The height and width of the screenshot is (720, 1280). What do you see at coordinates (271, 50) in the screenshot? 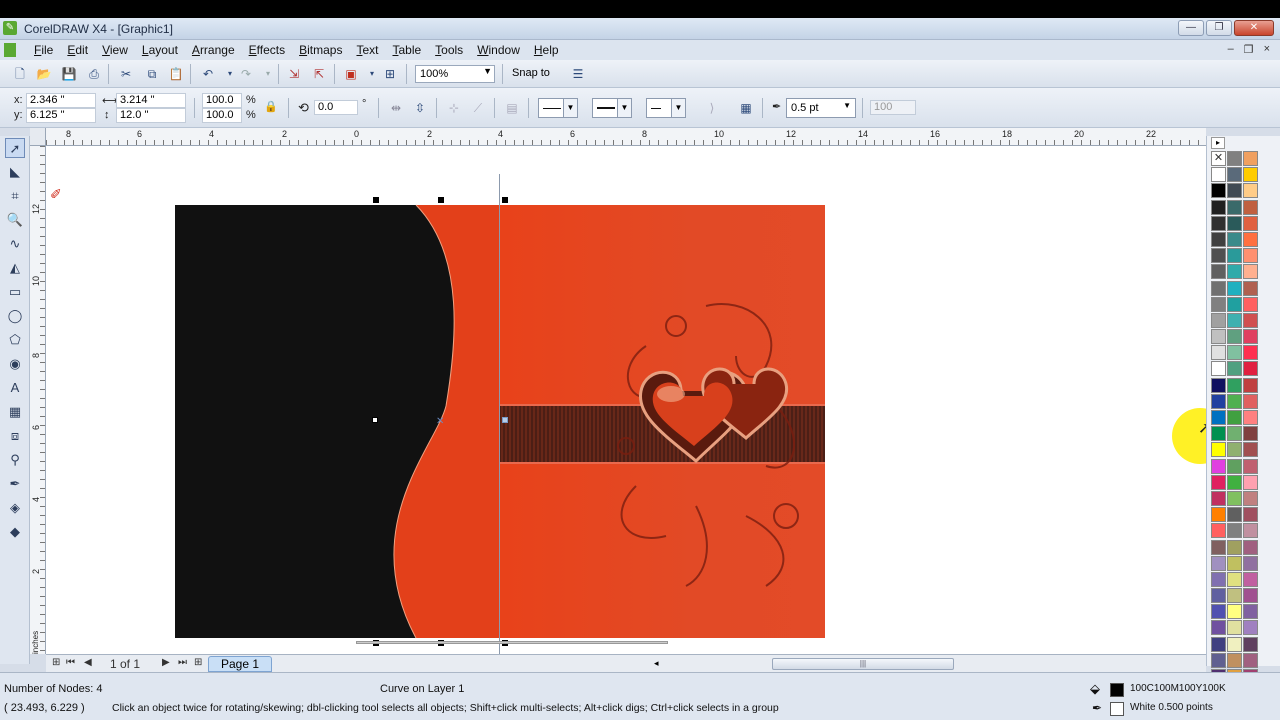
I see `menu-effects: Effects` at bounding box center [271, 50].